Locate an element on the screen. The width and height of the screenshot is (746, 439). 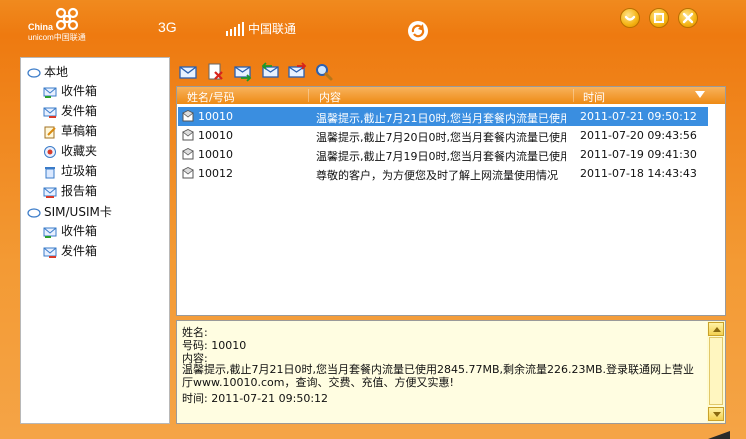
arrow-up-icon is located at coordinates (717, 329).